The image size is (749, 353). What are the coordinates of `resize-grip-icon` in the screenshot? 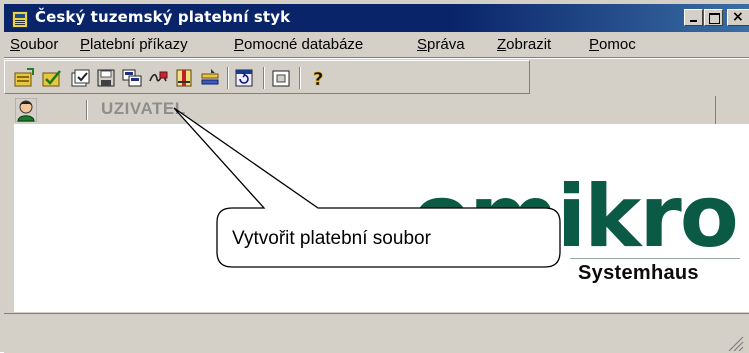 It's located at (735, 342).